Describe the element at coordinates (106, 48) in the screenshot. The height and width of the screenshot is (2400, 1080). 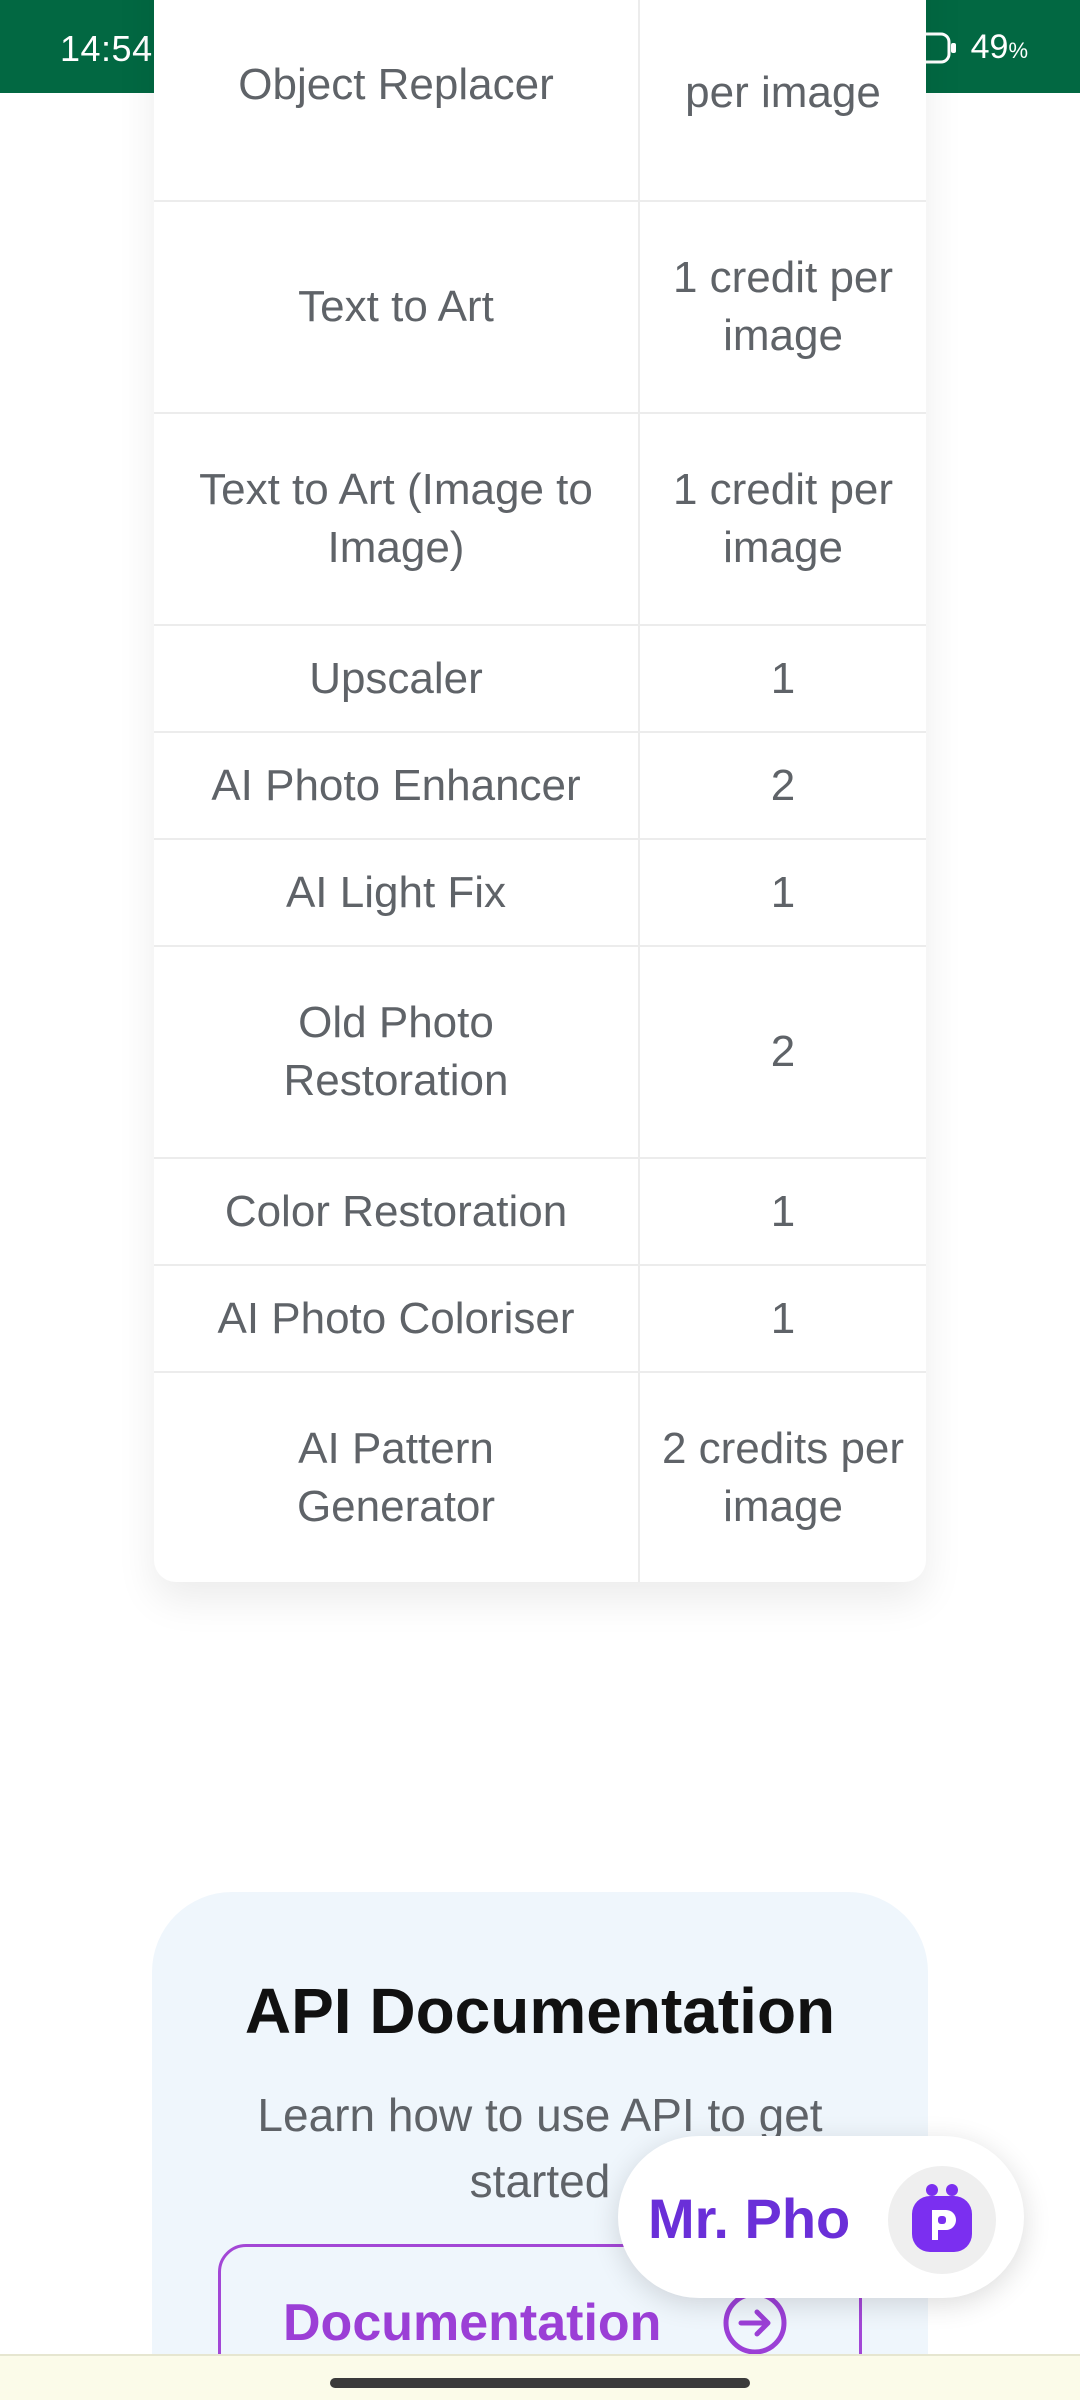
I see `status-time: 14:54` at that location.